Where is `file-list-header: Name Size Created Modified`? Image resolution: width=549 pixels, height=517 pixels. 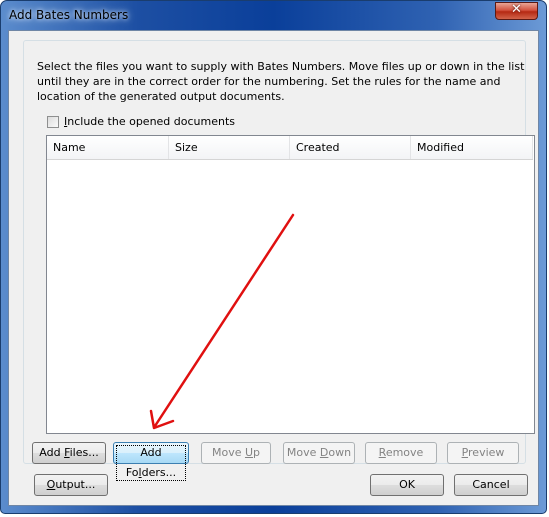 file-list-header: Name Size Created Modified is located at coordinates (290, 148).